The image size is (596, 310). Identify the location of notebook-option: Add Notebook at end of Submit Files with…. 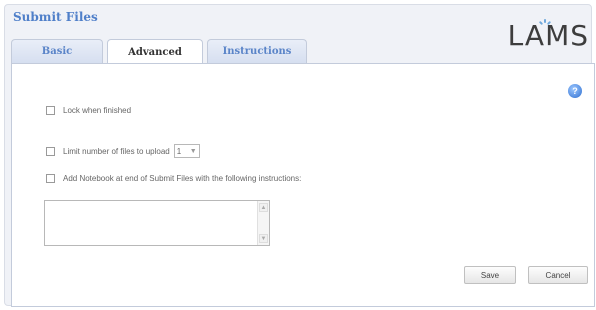
(173, 178).